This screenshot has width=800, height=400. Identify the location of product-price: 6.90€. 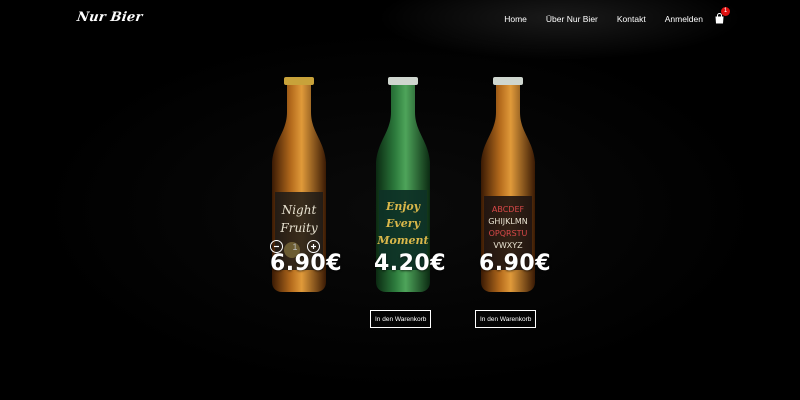
(515, 263).